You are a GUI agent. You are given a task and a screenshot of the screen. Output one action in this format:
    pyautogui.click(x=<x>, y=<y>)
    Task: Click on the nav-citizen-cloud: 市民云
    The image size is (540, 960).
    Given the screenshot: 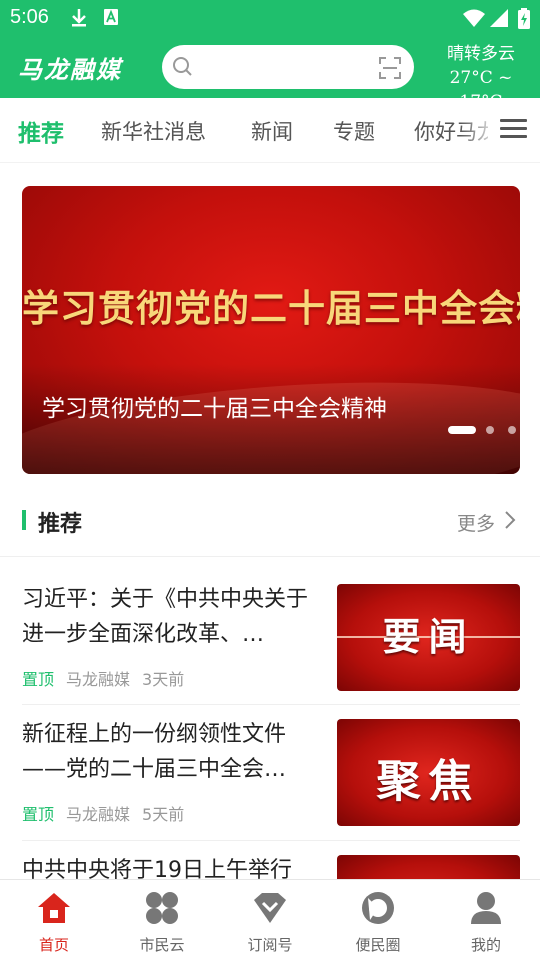 What is the action you would take?
    pyautogui.click(x=162, y=920)
    